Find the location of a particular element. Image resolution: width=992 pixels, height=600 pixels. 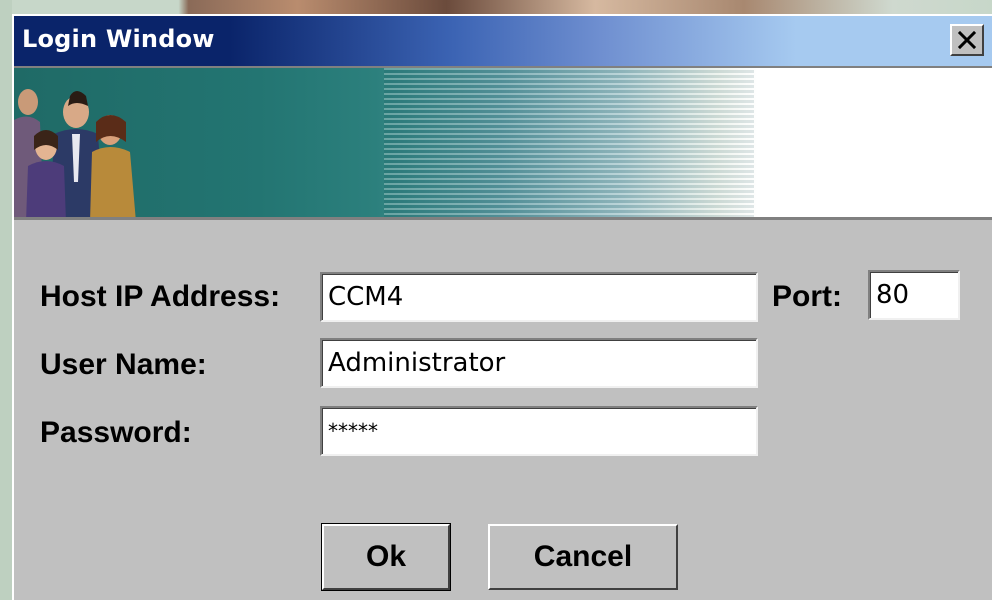

close-button is located at coordinates (967, 40).